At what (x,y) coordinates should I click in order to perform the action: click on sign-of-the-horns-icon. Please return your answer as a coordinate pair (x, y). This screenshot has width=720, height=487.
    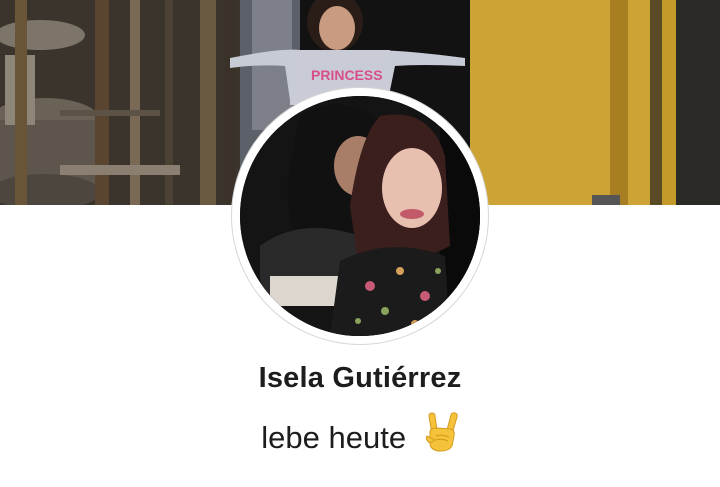
    Looking at the image, I should click on (441, 436).